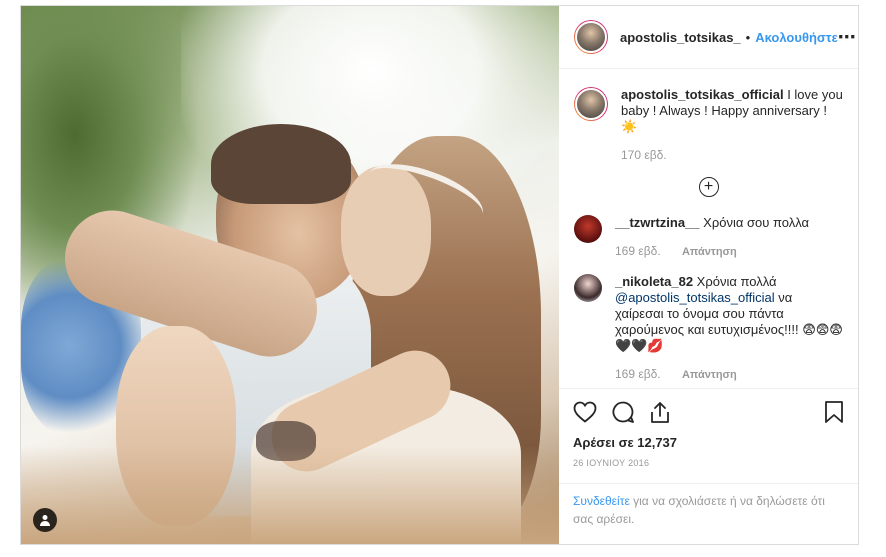 This screenshot has height=557, width=886. I want to click on comment-text: Χρόνια σου πολλα, so click(756, 222).